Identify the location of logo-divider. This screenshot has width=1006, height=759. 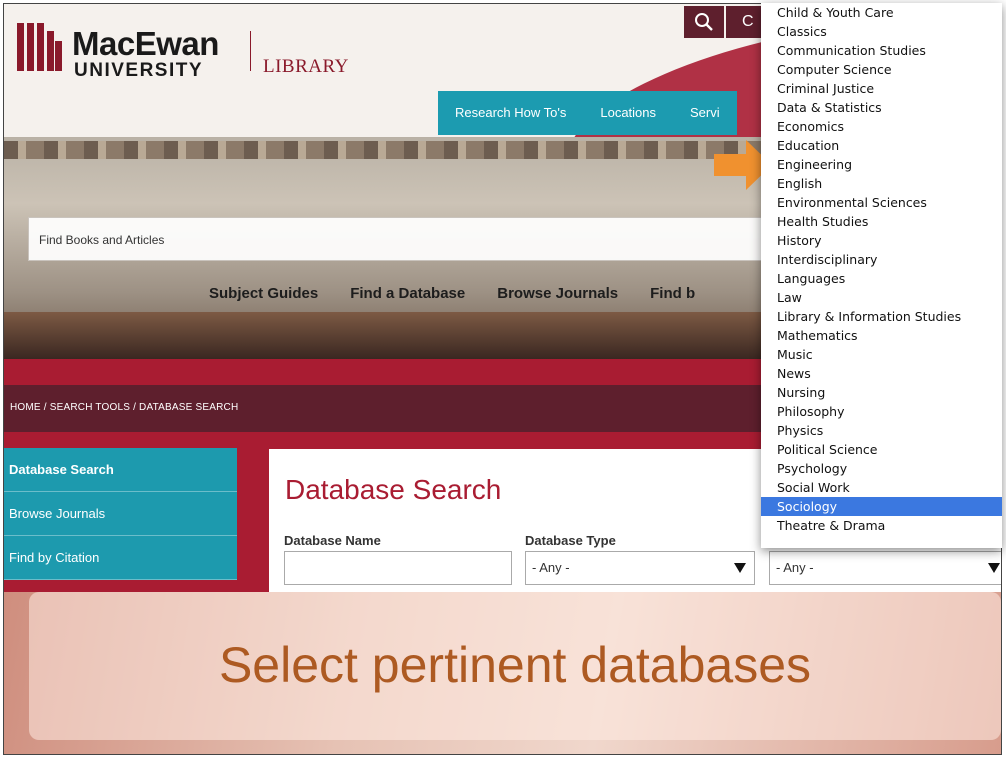
(250, 51).